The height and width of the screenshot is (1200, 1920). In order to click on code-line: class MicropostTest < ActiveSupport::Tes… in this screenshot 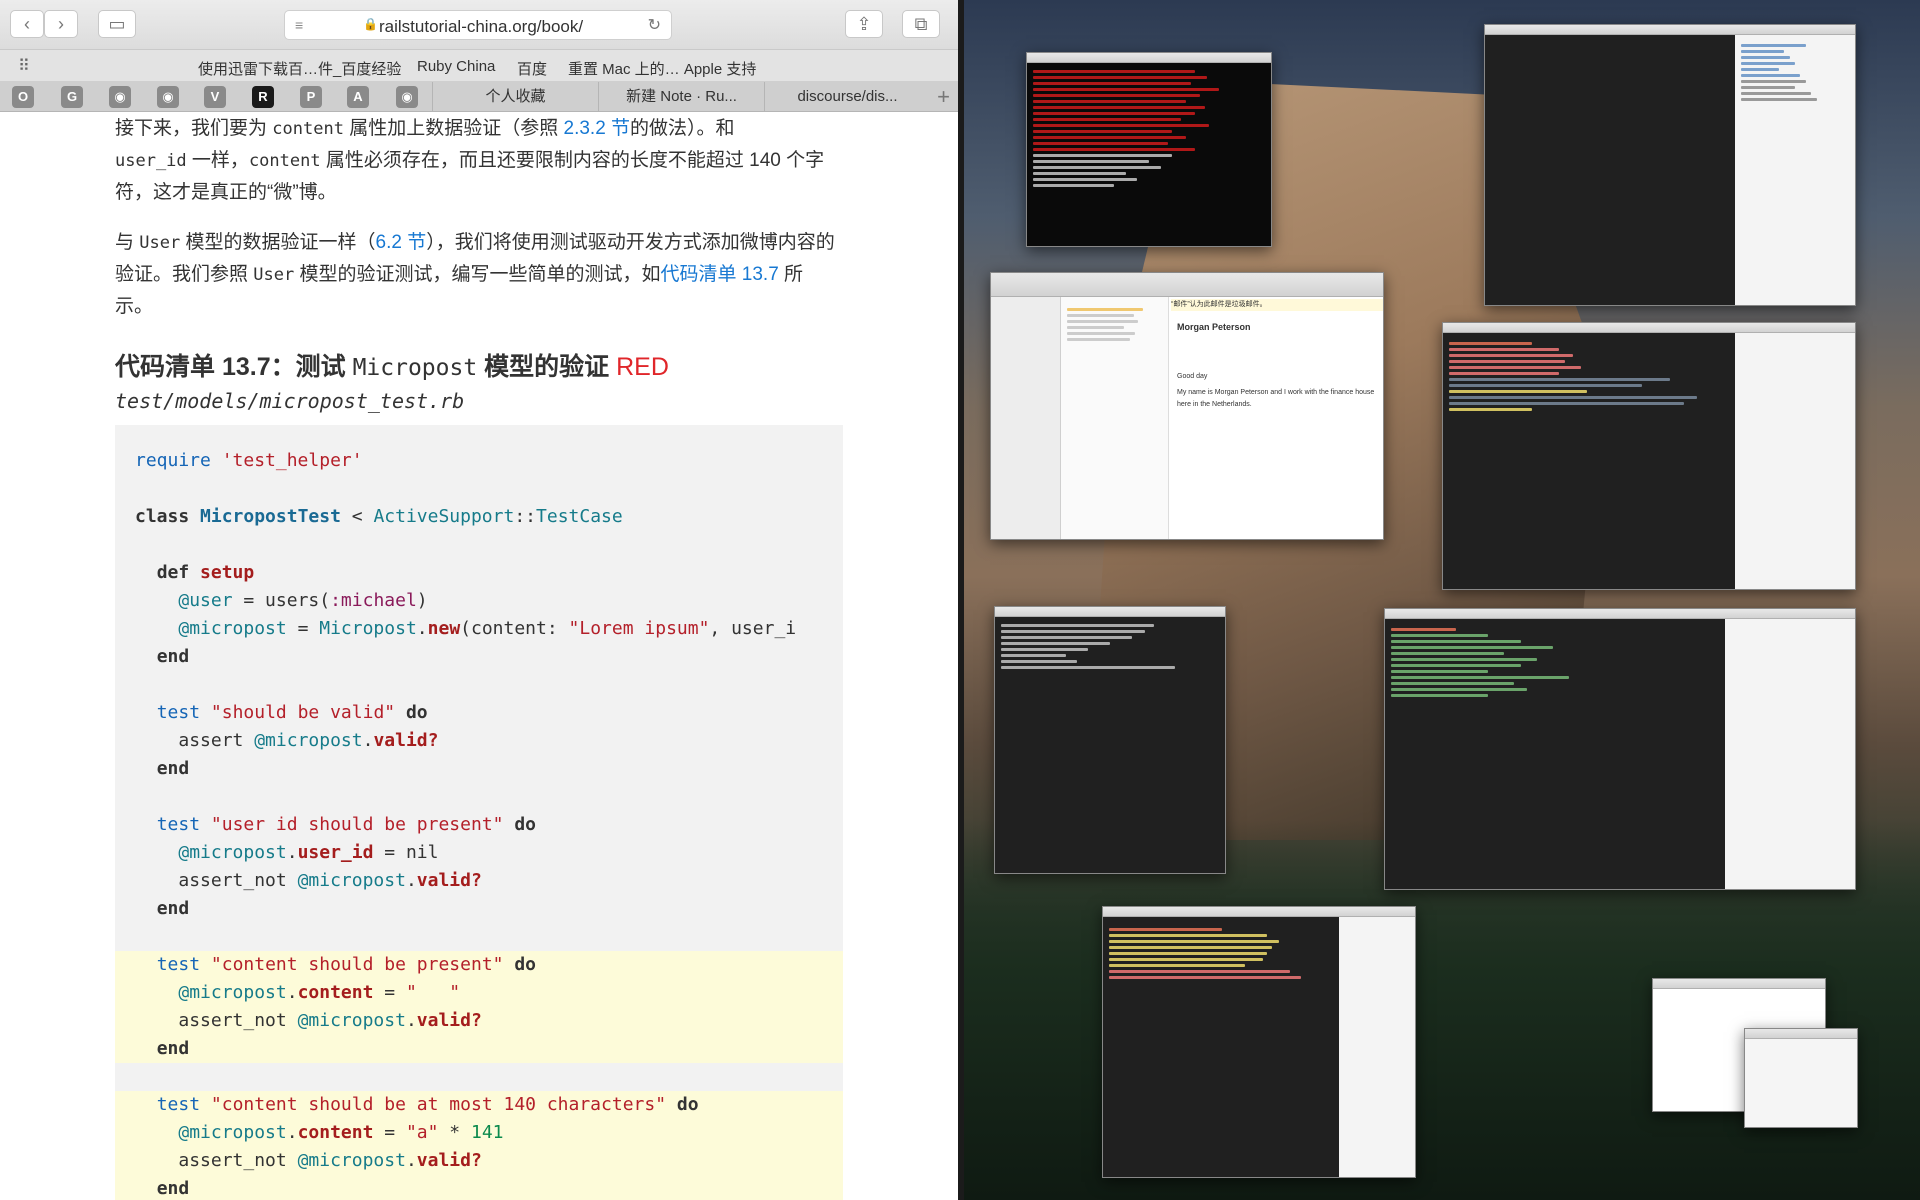, I will do `click(479, 517)`.